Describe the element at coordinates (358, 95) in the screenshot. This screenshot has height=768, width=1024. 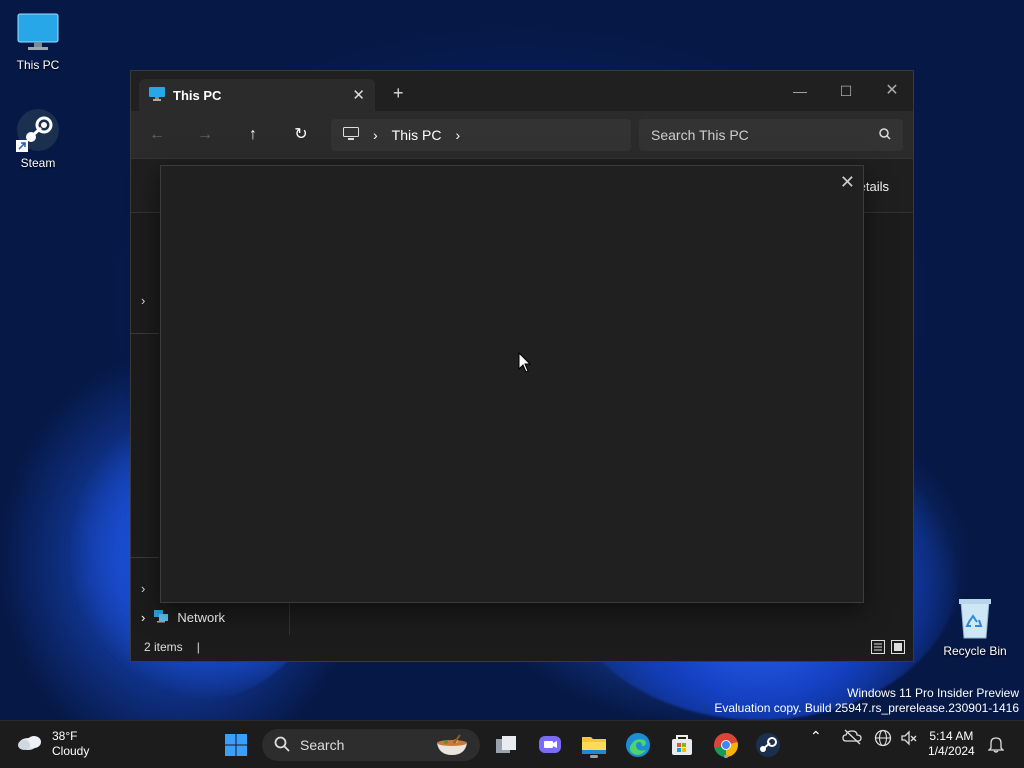
I see `close-tab-icon: ✕` at that location.